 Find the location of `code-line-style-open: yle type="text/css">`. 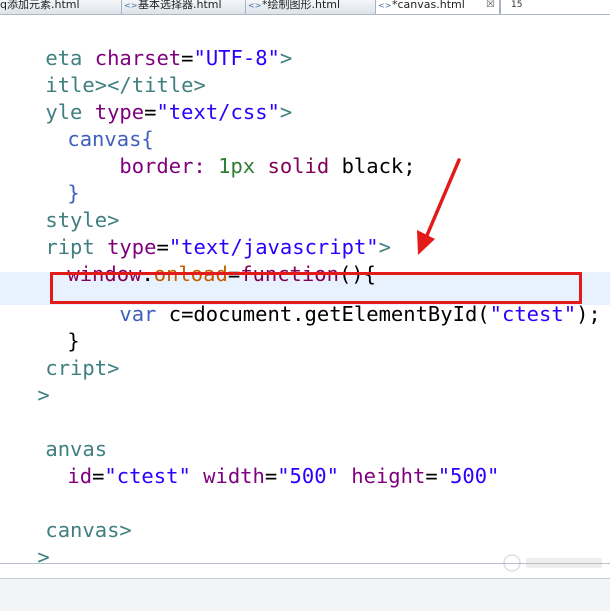

code-line-style-open: yle type="text/css"> is located at coordinates (146, 98).